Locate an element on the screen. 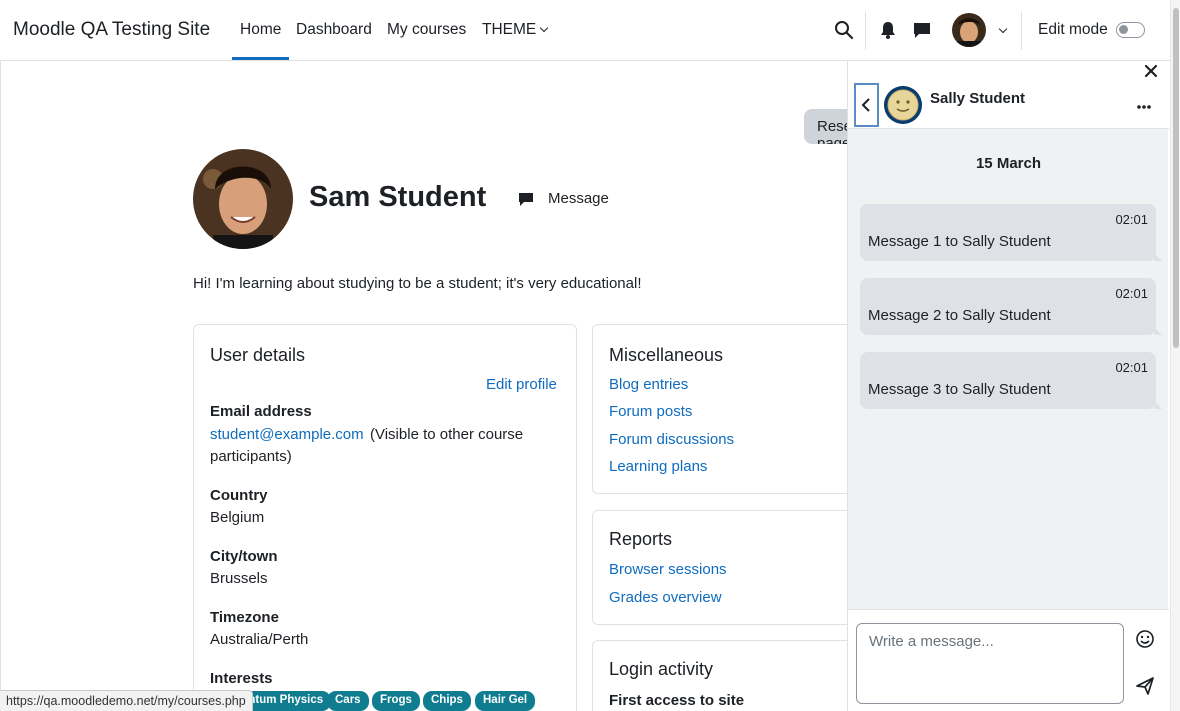 The width and height of the screenshot is (1180, 711). blog-entries-link: Blog entries is located at coordinates (648, 384).